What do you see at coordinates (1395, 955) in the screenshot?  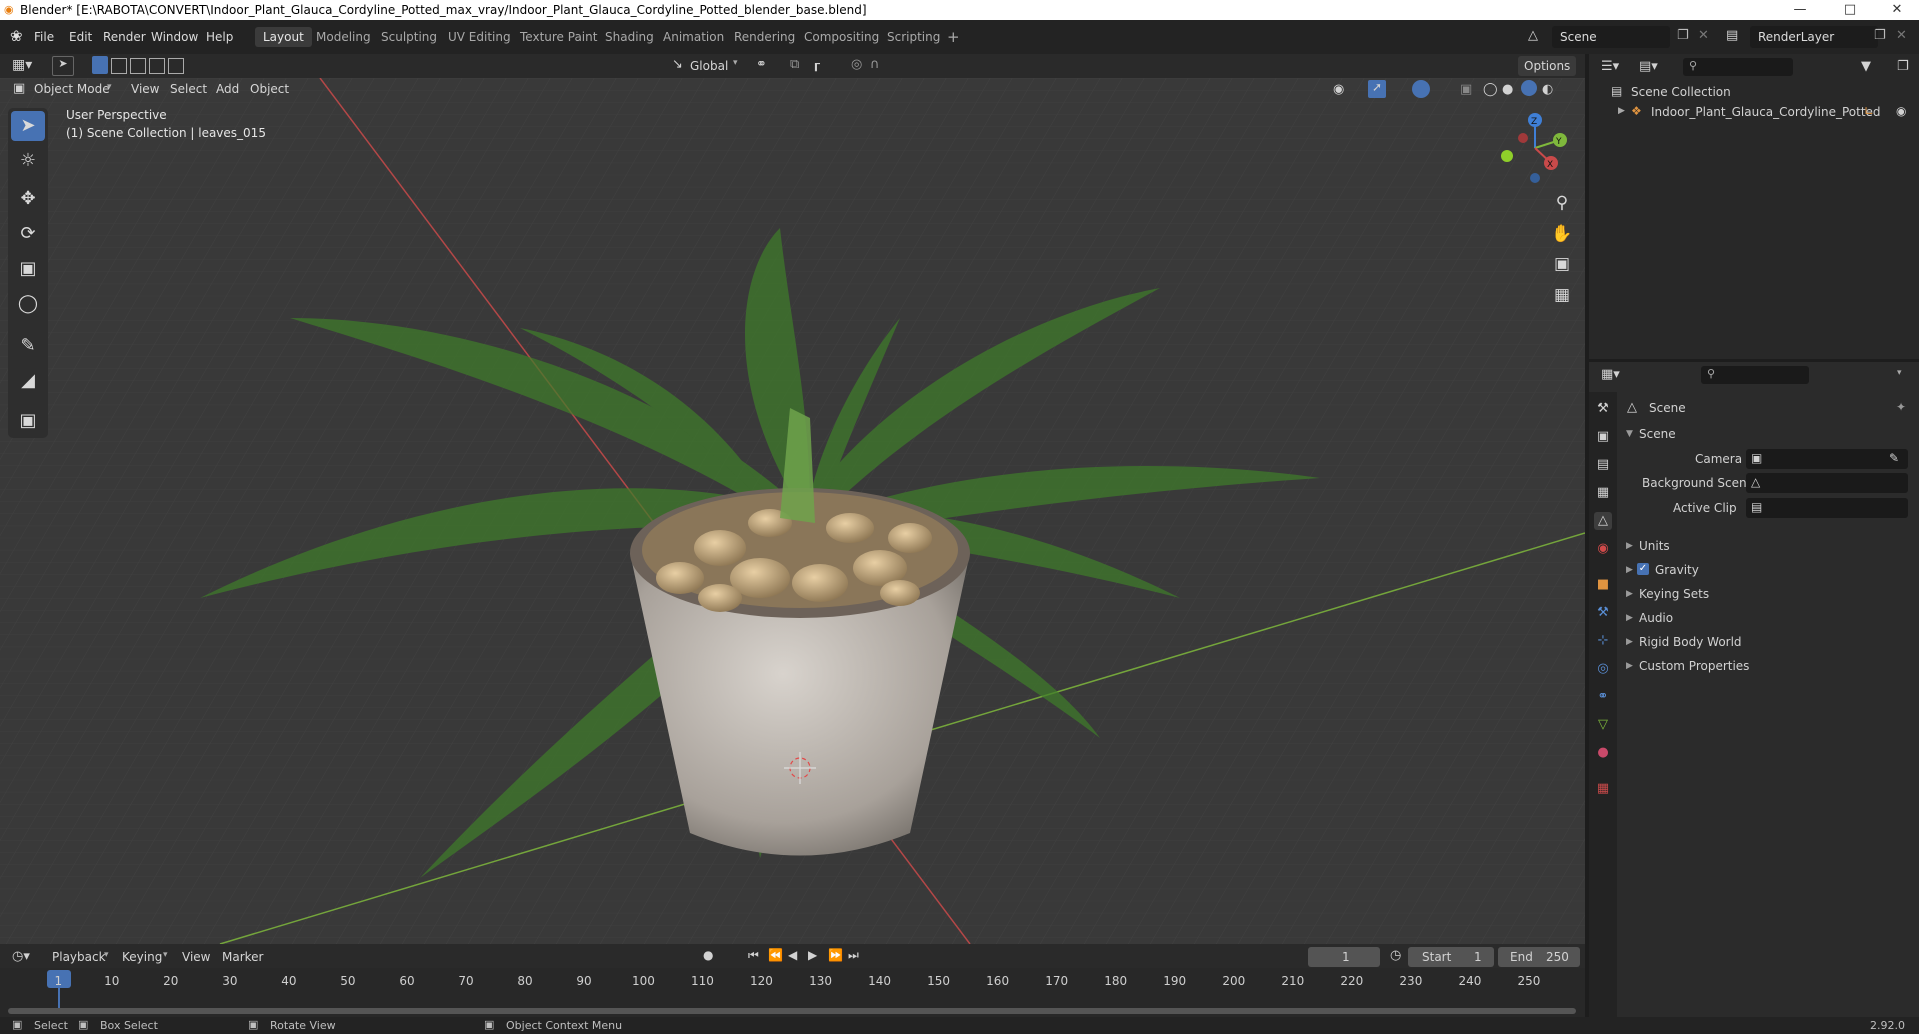 I see `preview-range-icon: ◷` at bounding box center [1395, 955].